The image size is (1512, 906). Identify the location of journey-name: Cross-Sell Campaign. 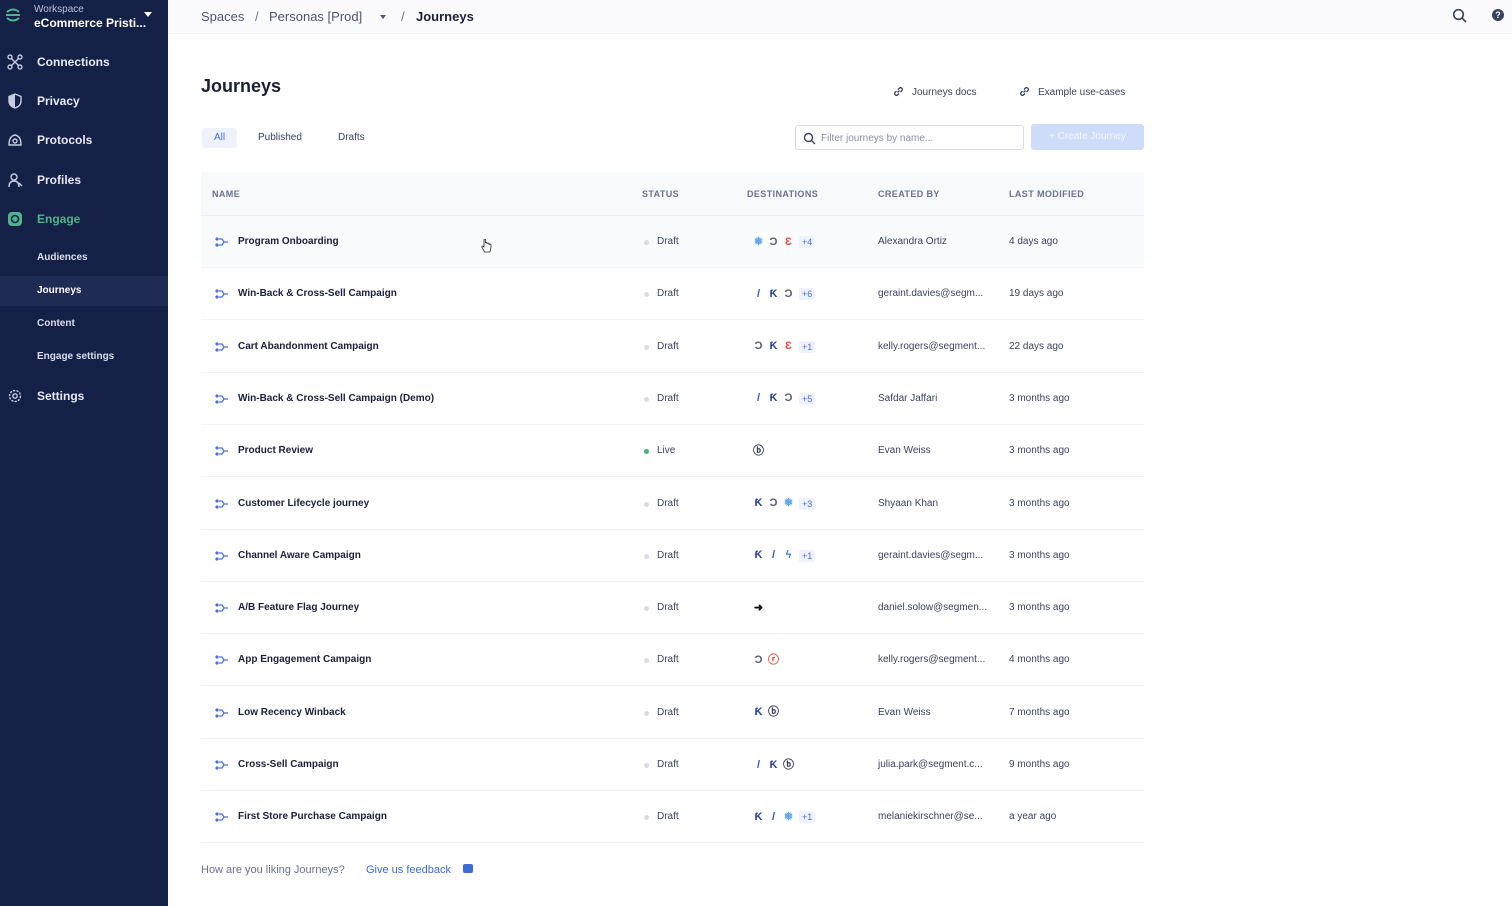
(288, 764).